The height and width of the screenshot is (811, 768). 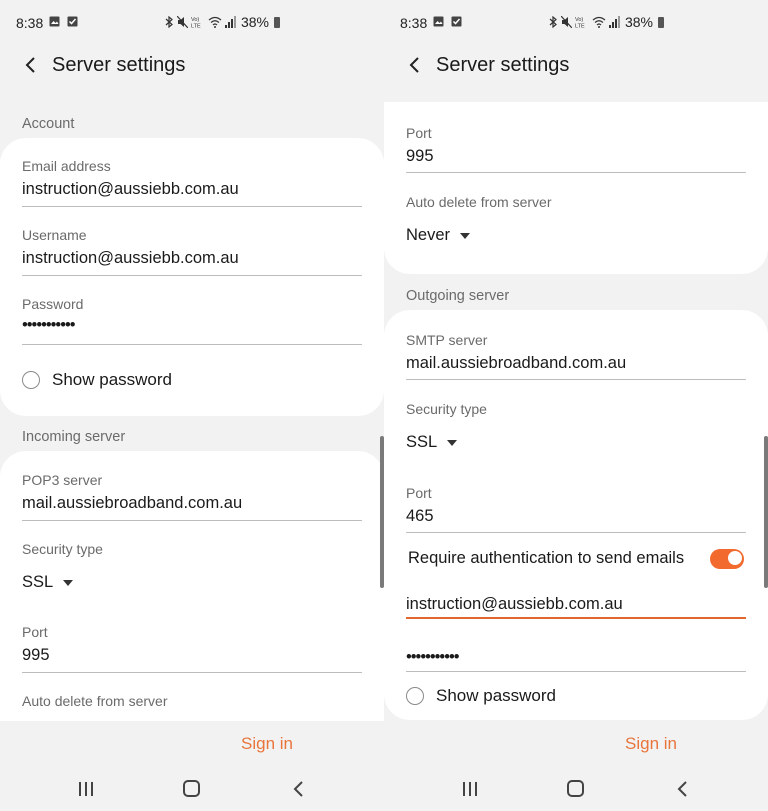 I want to click on require-auth-switch, so click(x=727, y=559).